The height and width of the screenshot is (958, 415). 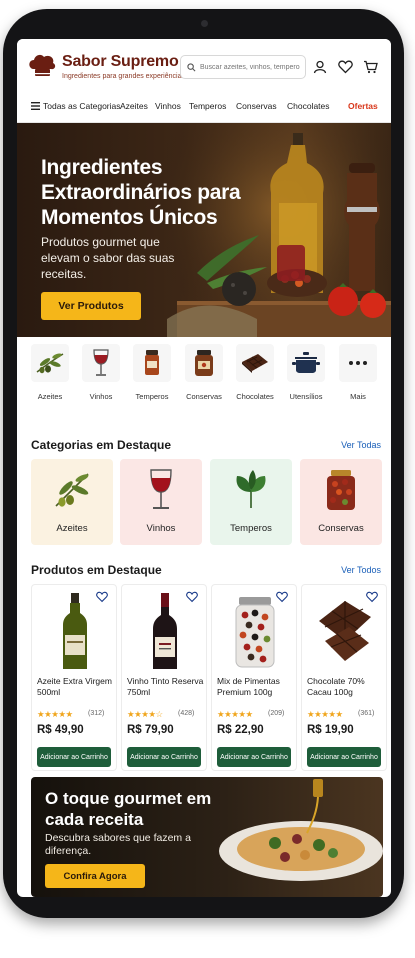 I want to click on front-camera, so click(x=204, y=23).